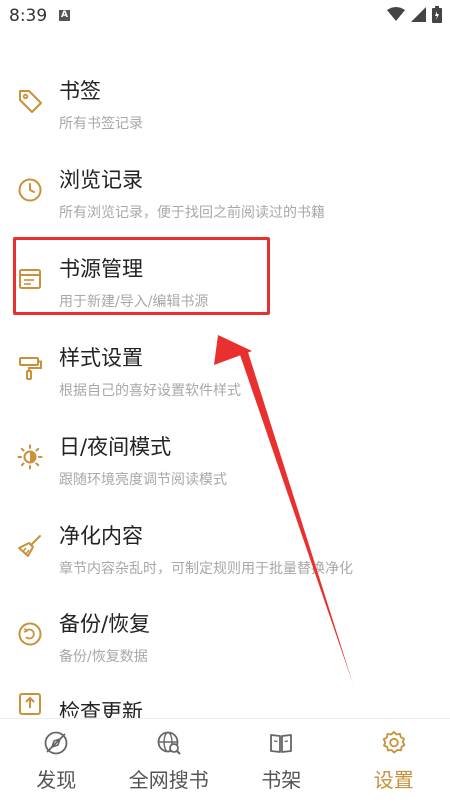 The image size is (450, 802). What do you see at coordinates (396, 14) in the screenshot?
I see `wifi-icon` at bounding box center [396, 14].